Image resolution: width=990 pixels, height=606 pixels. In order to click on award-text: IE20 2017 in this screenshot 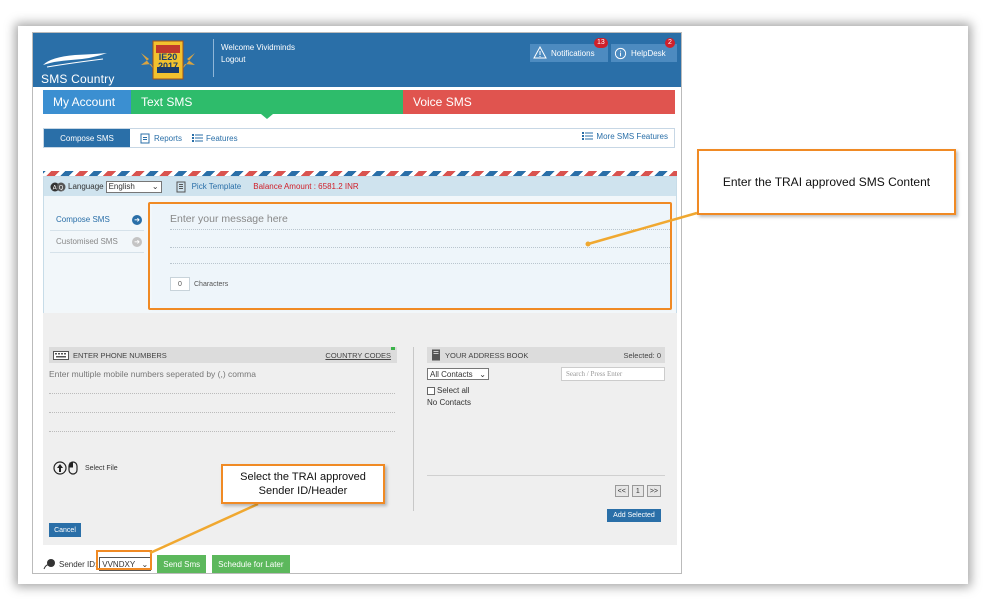, I will do `click(168, 61)`.